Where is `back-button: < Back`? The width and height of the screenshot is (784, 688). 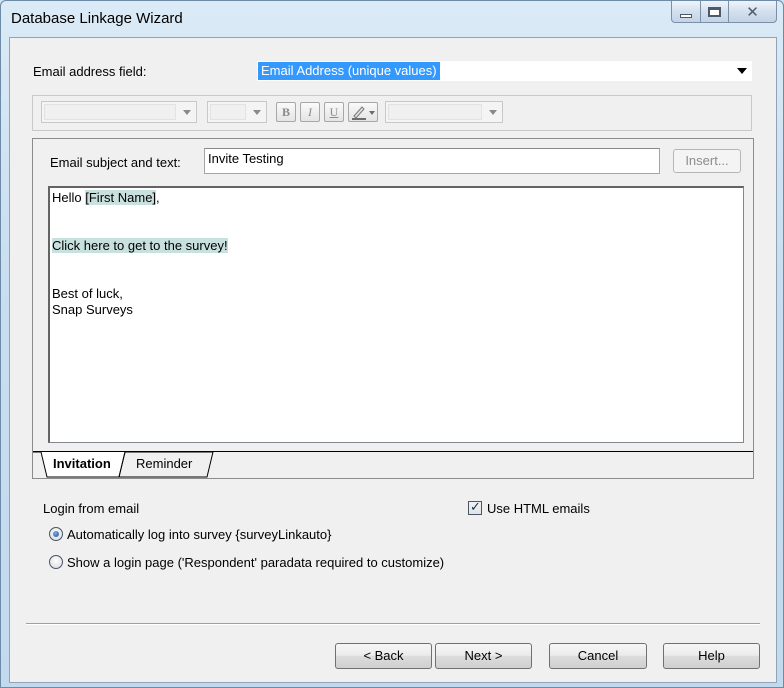
back-button: < Back is located at coordinates (383, 656).